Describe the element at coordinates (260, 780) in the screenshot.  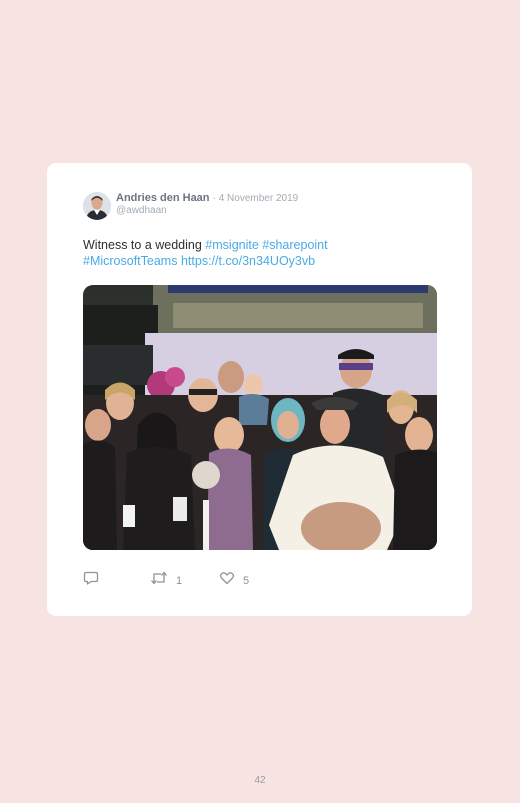
I see `page-number: 42` at that location.